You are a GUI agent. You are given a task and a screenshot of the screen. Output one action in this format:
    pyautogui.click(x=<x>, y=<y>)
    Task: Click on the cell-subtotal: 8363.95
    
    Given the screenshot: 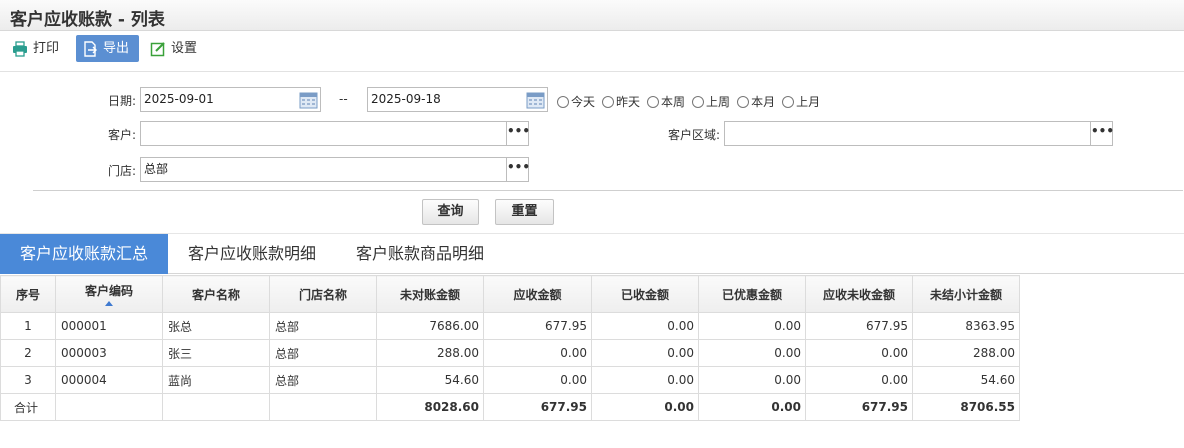 What is the action you would take?
    pyautogui.click(x=966, y=326)
    